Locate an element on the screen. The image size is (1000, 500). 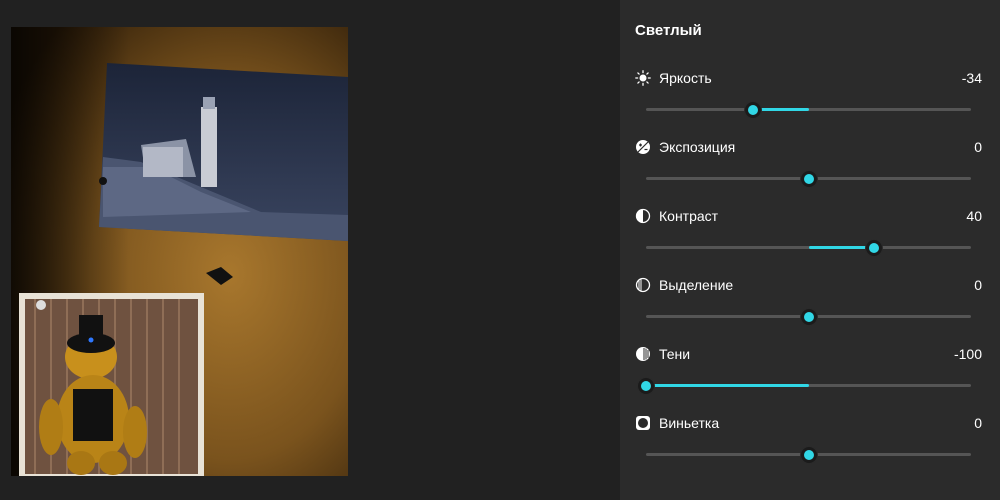
brightness-value: -34 is located at coordinates (971, 78).